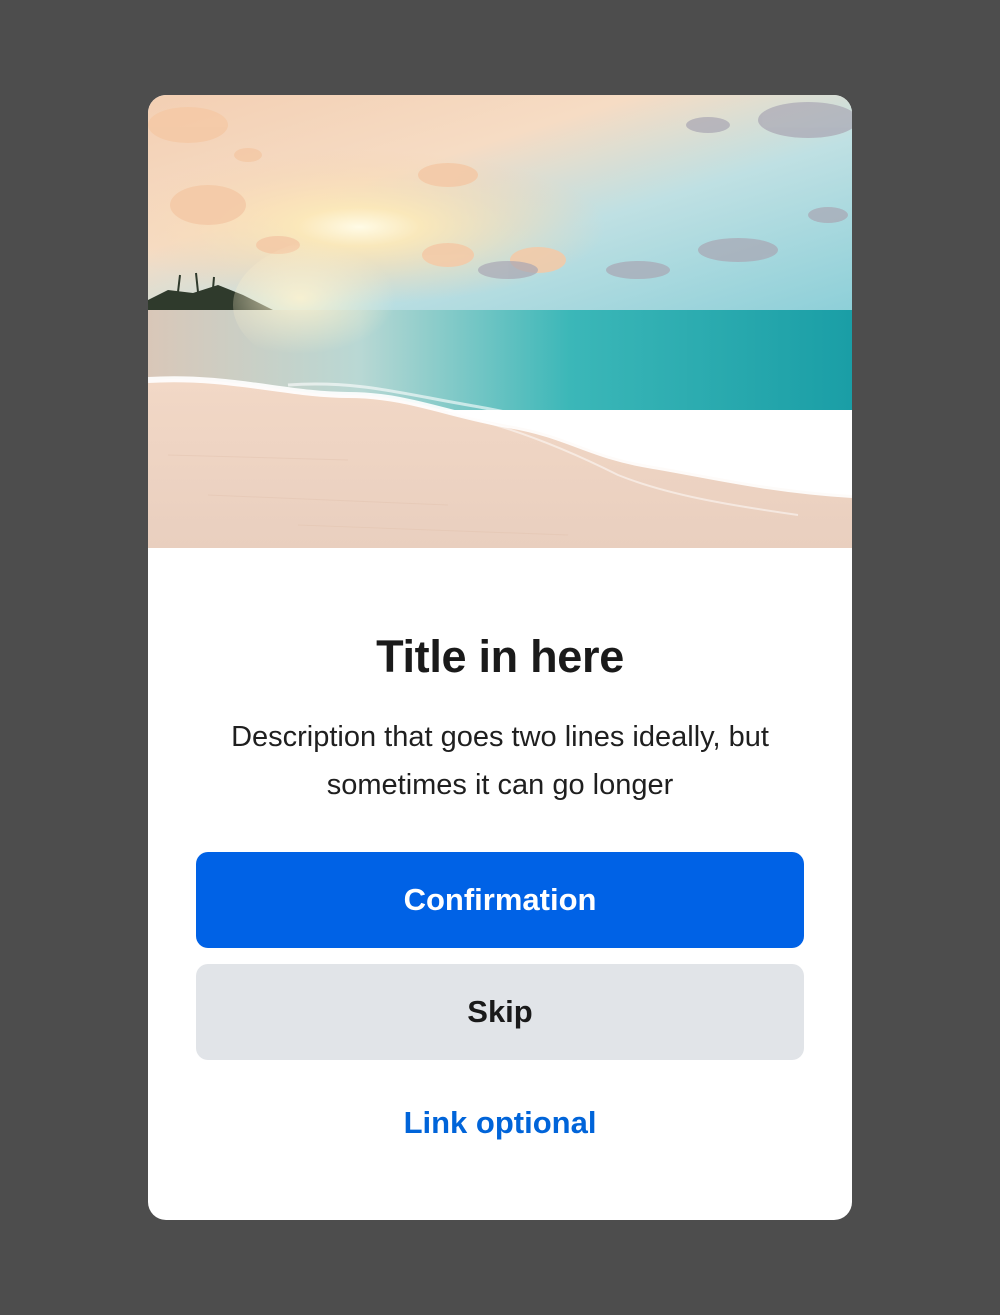 The height and width of the screenshot is (1315, 1000). What do you see at coordinates (500, 1123) in the screenshot?
I see `optional-link: Link optional` at bounding box center [500, 1123].